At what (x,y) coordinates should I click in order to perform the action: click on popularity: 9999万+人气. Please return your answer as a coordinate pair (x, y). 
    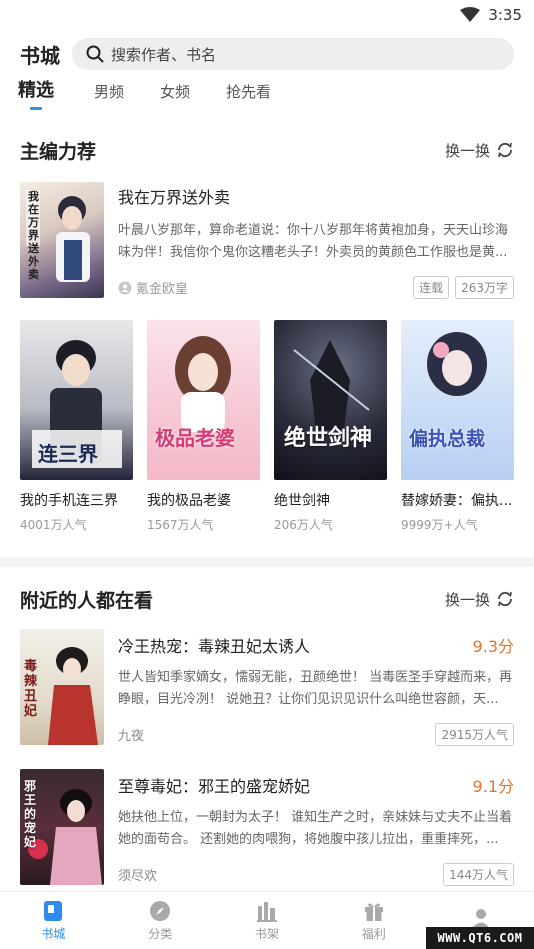
    Looking at the image, I should click on (439, 525).